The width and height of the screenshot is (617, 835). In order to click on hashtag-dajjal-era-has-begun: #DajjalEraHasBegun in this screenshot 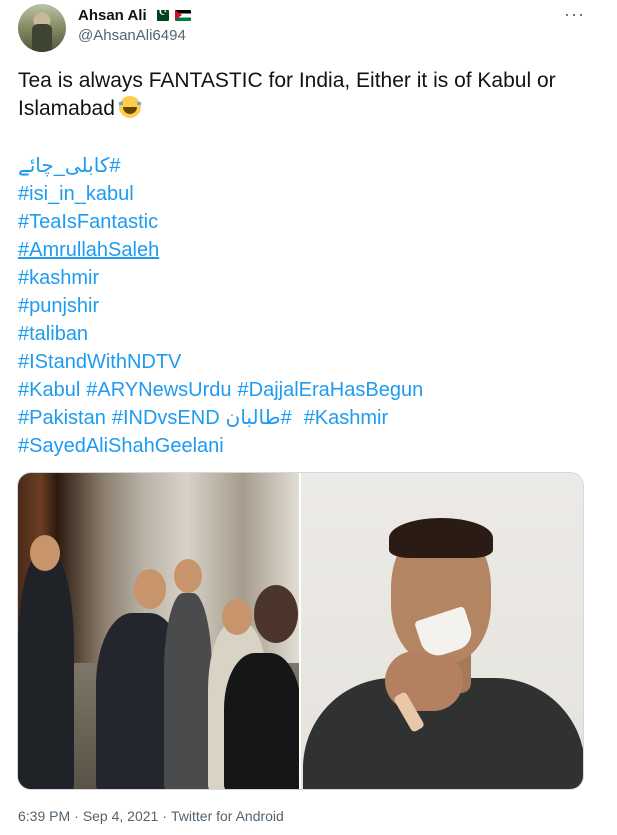, I will do `click(331, 390)`.